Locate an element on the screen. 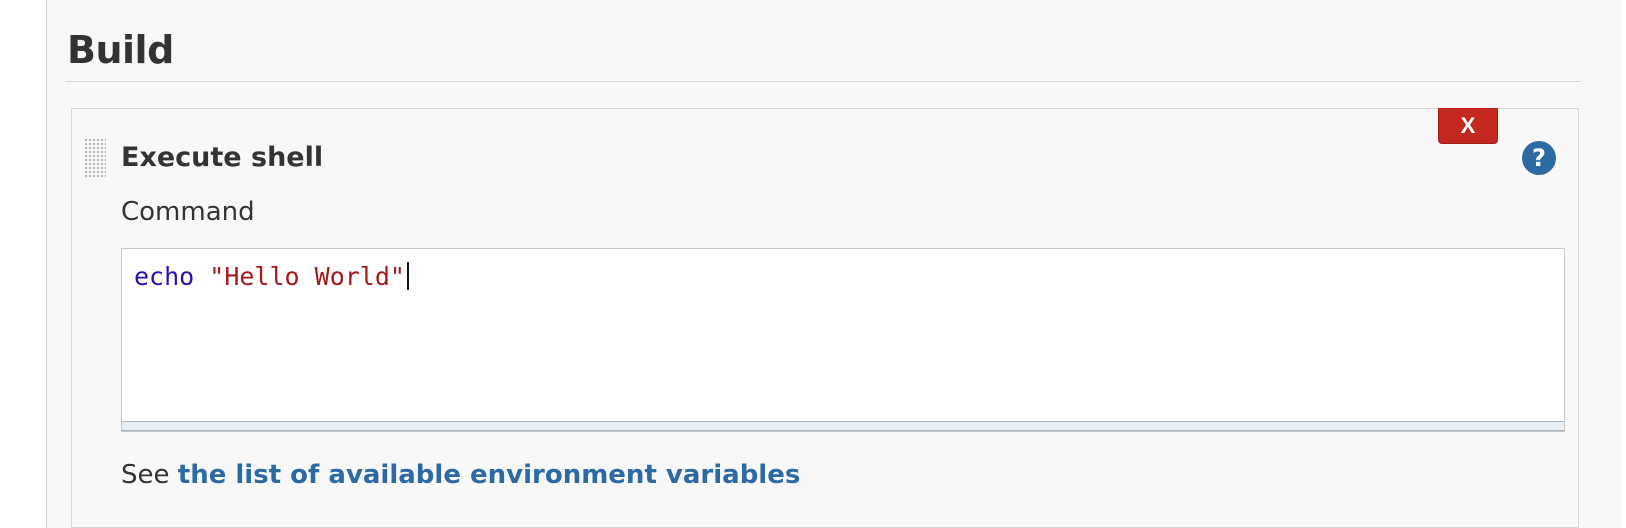 The width and height of the screenshot is (1626, 528). text-caret is located at coordinates (407, 276).